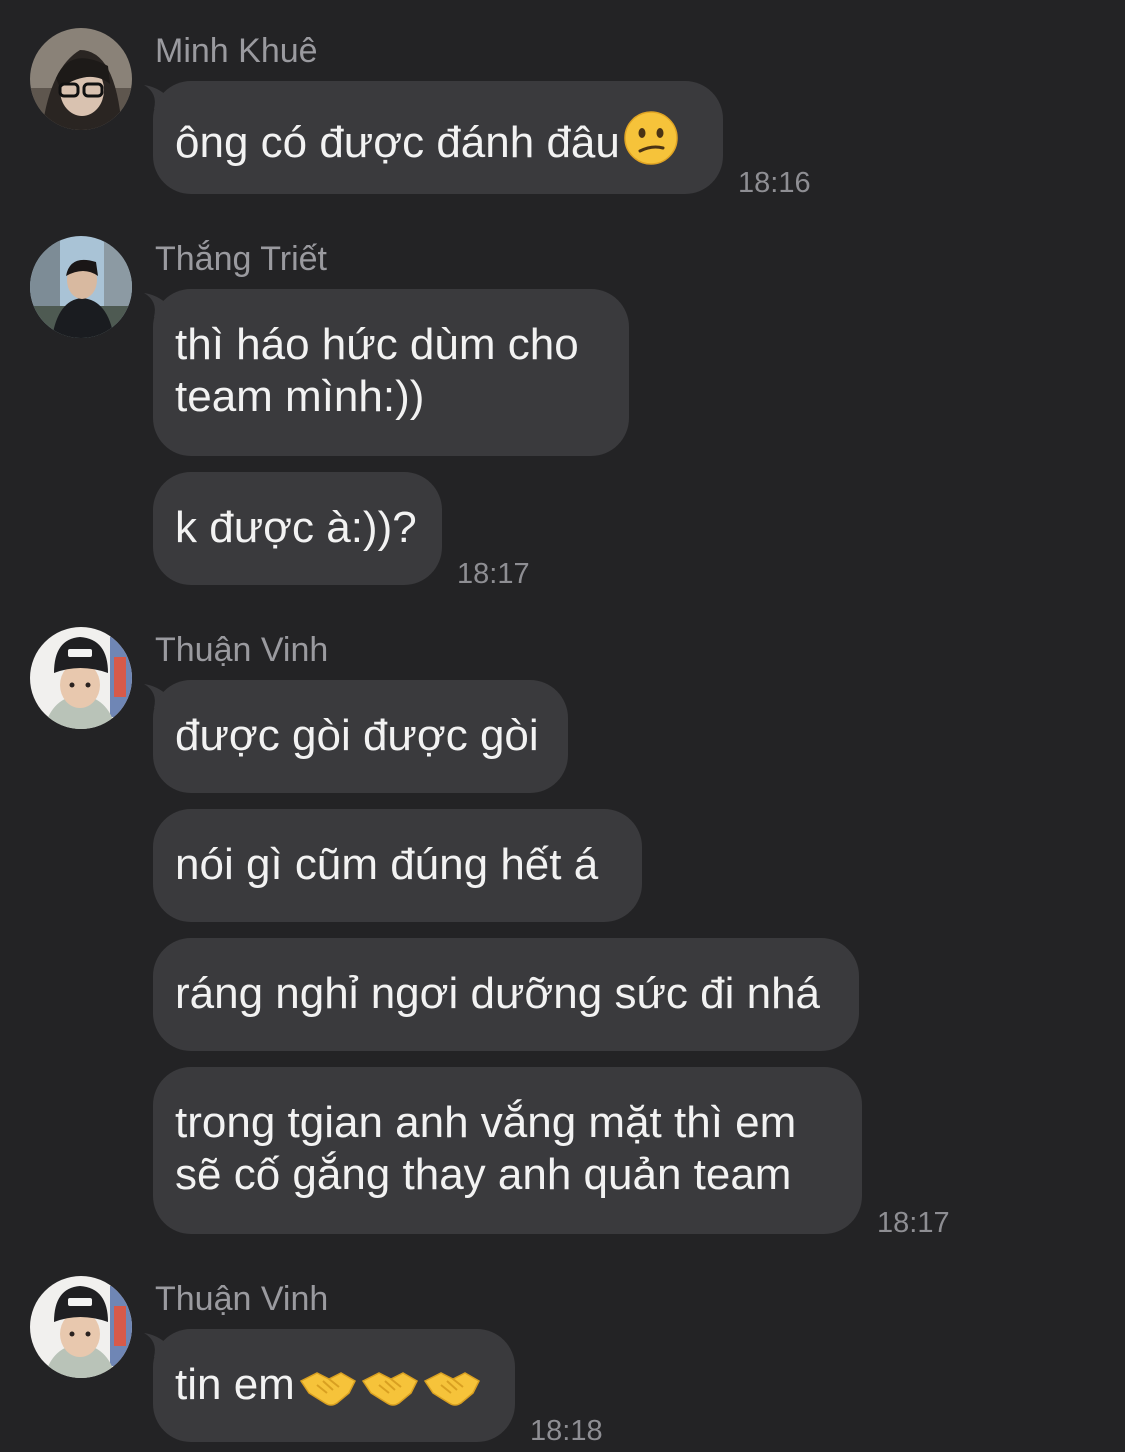 The height and width of the screenshot is (1452, 1125). Describe the element at coordinates (483, 1174) in the screenshot. I see `message-line: sẽ cố gắng thay anh quản team` at that location.